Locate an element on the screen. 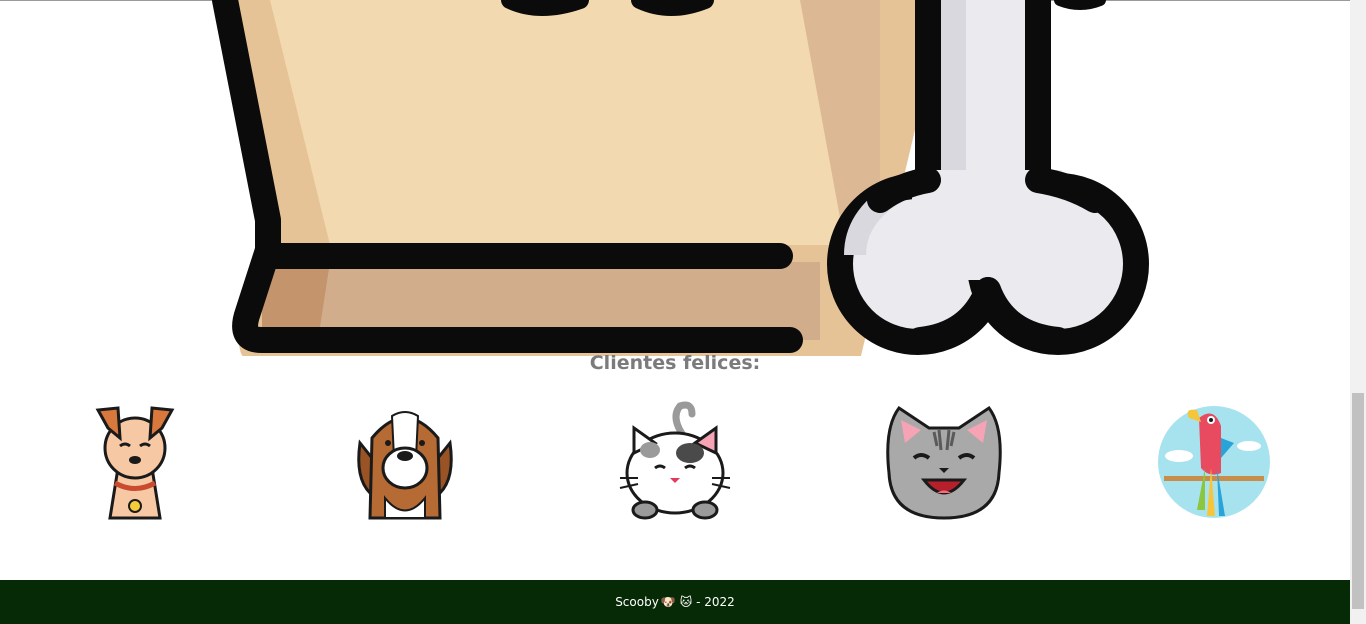 The height and width of the screenshot is (624, 1366). client-puppy is located at coordinates (135, 462).